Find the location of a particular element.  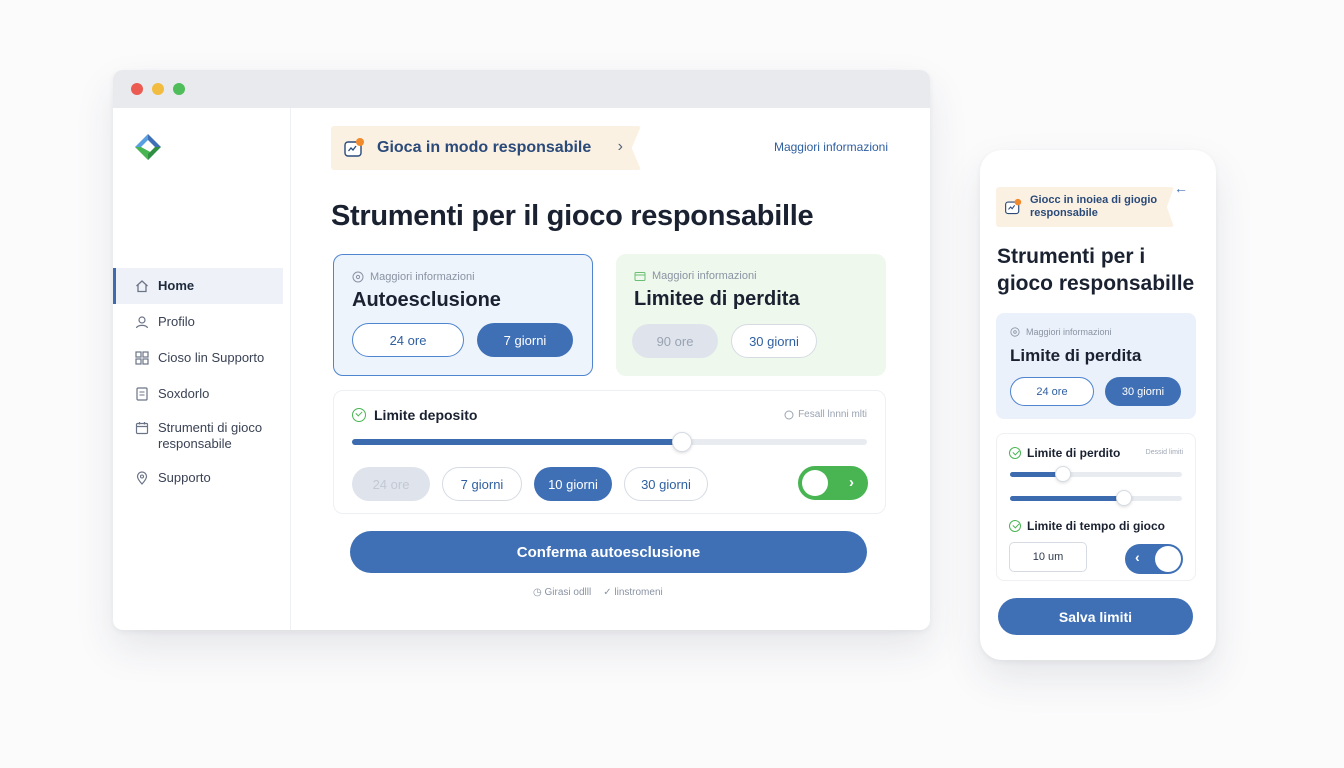

mobile-banner: Giocc in inoiea di giogio responsabile is located at coordinates (1085, 207).